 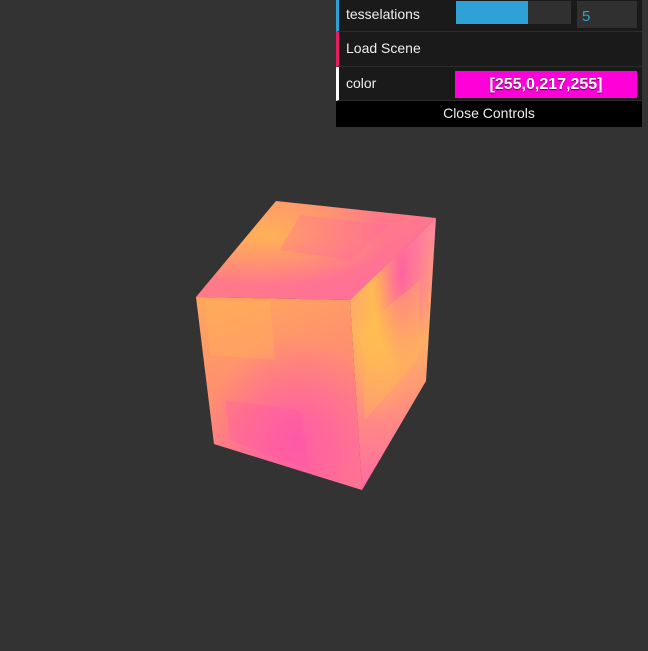 What do you see at coordinates (546, 84) in the screenshot?
I see `color-picker-input: [255,0,217,255]` at bounding box center [546, 84].